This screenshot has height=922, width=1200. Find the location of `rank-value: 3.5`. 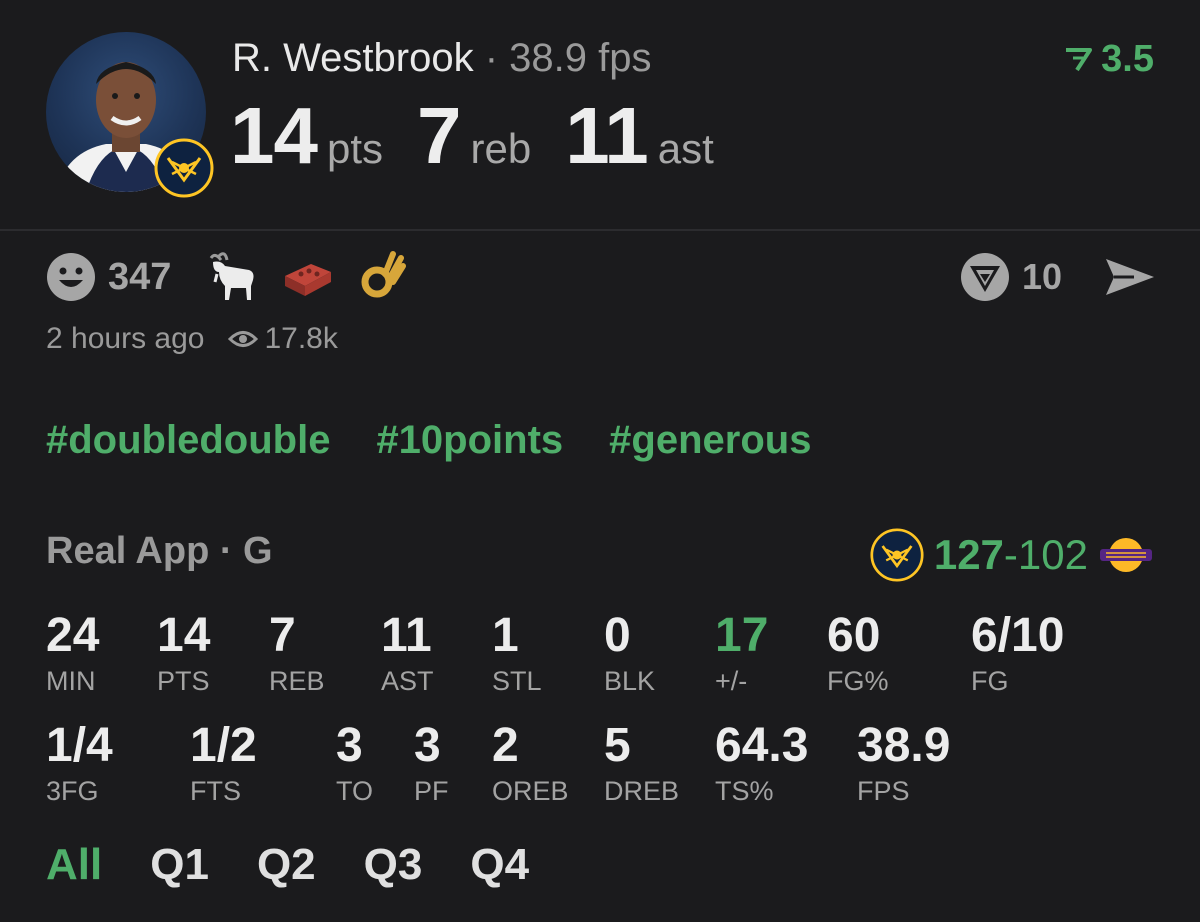

rank-value: 3.5 is located at coordinates (1127, 59).